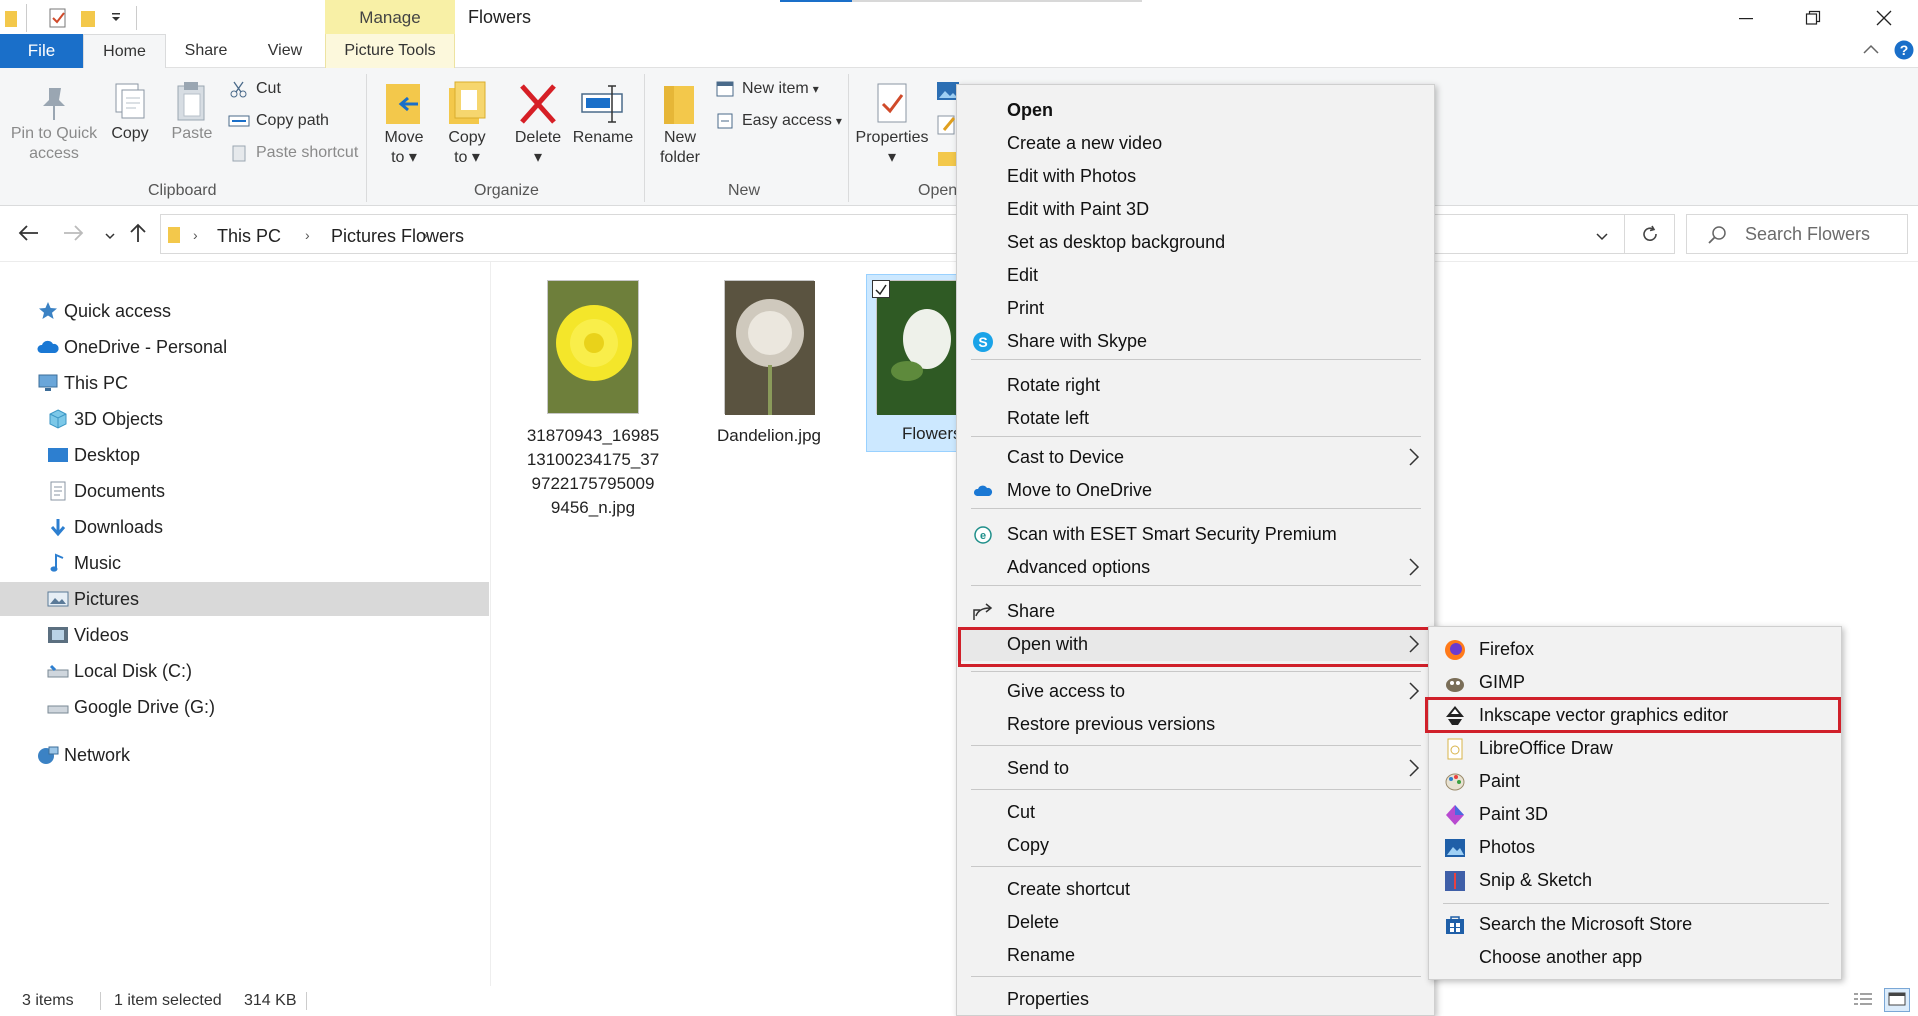  What do you see at coordinates (1195, 110) in the screenshot?
I see `menu-item-open: Open` at bounding box center [1195, 110].